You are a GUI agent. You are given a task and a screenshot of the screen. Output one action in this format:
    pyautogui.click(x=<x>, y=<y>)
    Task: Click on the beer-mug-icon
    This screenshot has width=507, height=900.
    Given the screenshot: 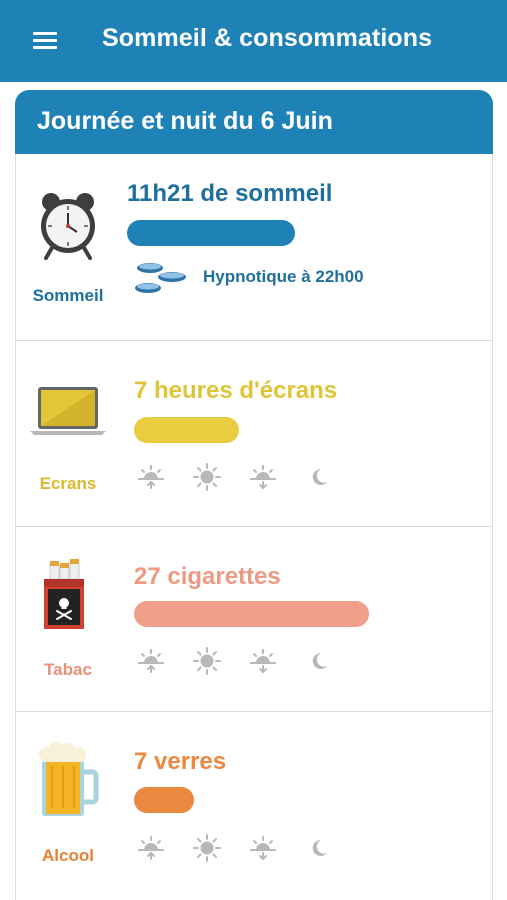 What is the action you would take?
    pyautogui.click(x=68, y=779)
    